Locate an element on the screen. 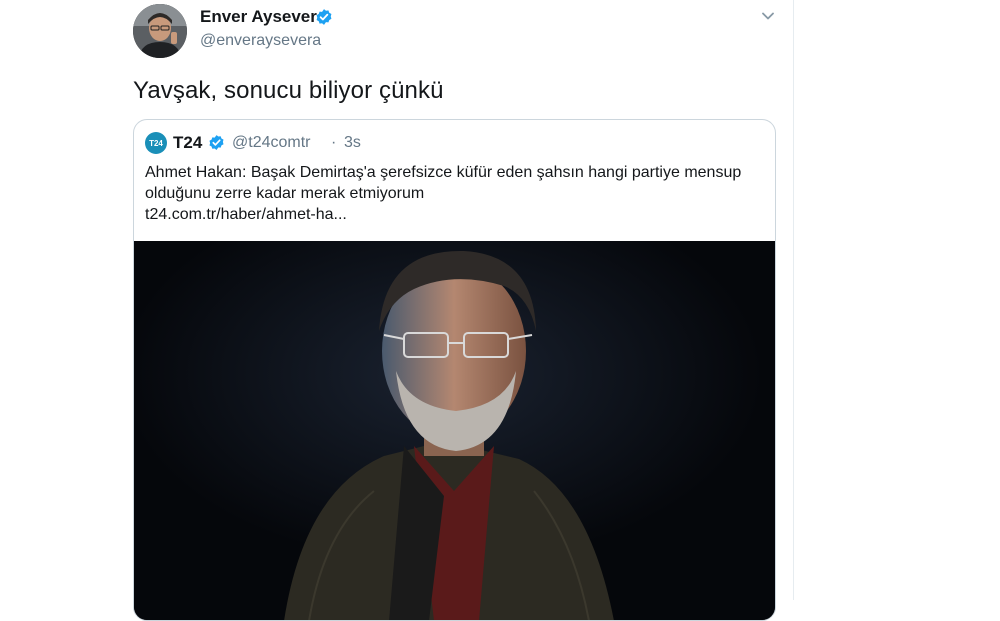 Image resolution: width=1000 pixels, height=621 pixels. chevron-down-icon is located at coordinates (768, 16).